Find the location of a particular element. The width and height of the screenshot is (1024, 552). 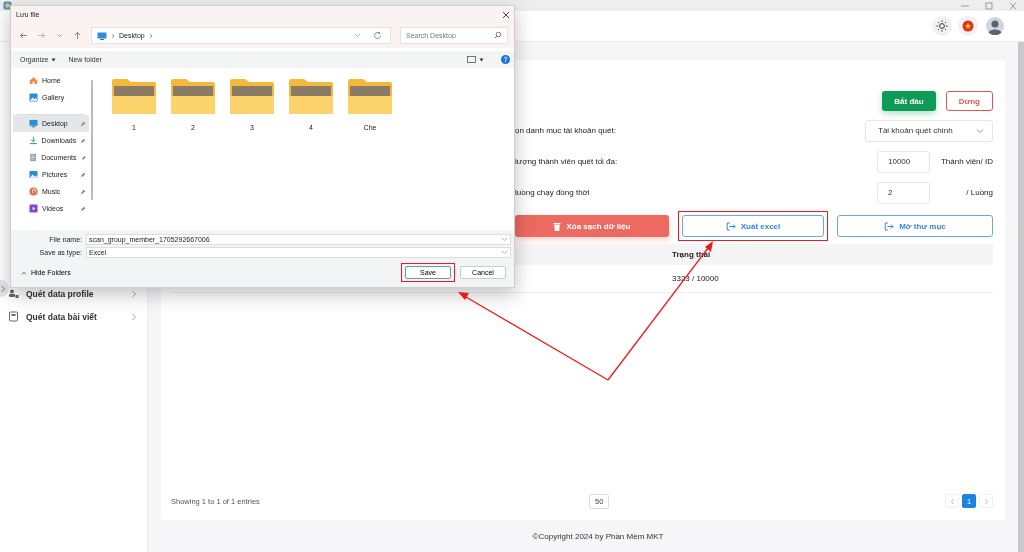

music-icon is located at coordinates (33, 191).